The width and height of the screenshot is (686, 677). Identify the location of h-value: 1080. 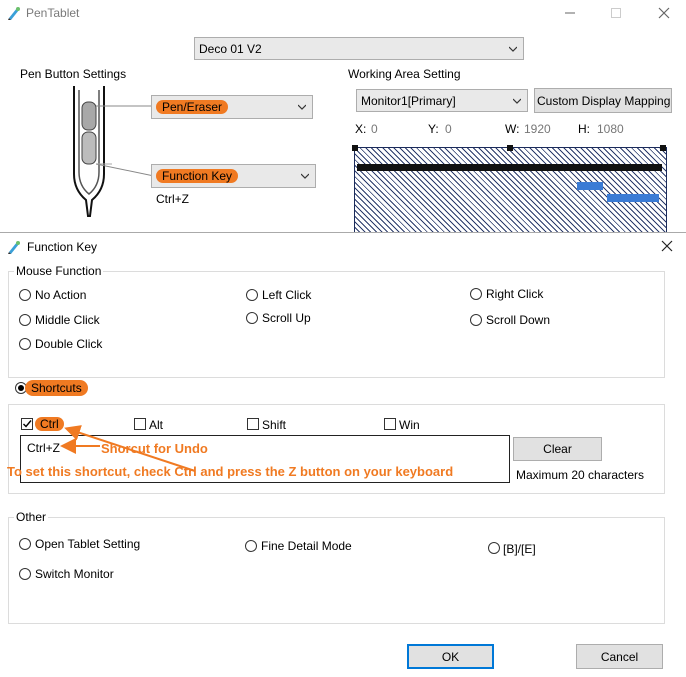
(610, 129).